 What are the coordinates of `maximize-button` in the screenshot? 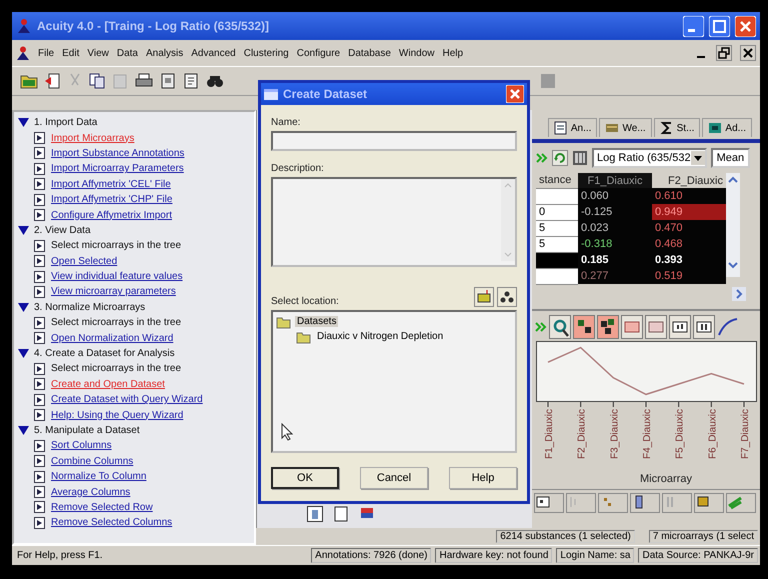 It's located at (719, 26).